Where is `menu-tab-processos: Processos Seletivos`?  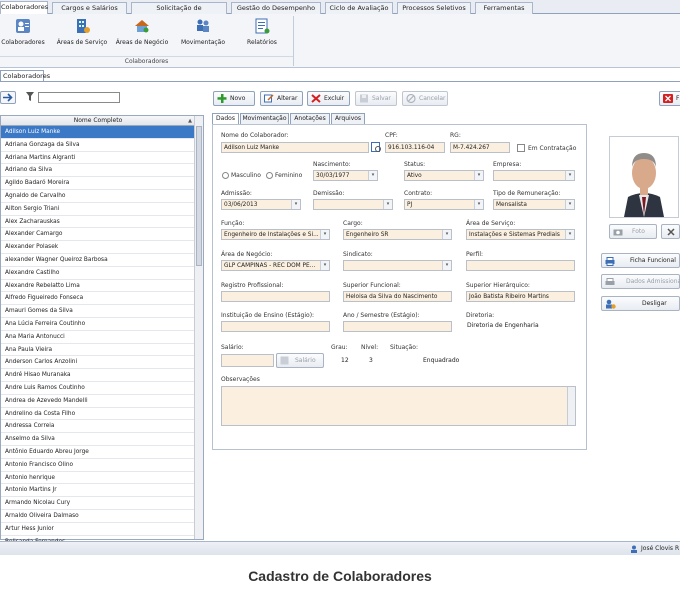
menu-tab-processos: Processos Seletivos is located at coordinates (434, 8).